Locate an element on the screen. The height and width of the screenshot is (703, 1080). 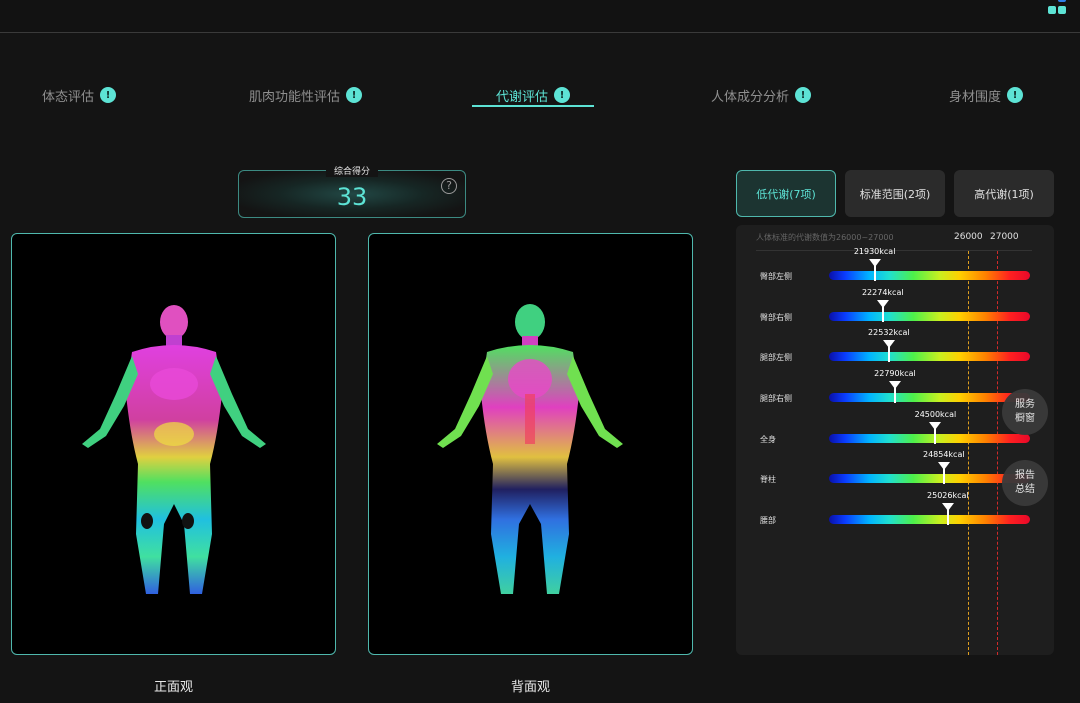
app-grid-icon is located at coordinates (1057, 8).